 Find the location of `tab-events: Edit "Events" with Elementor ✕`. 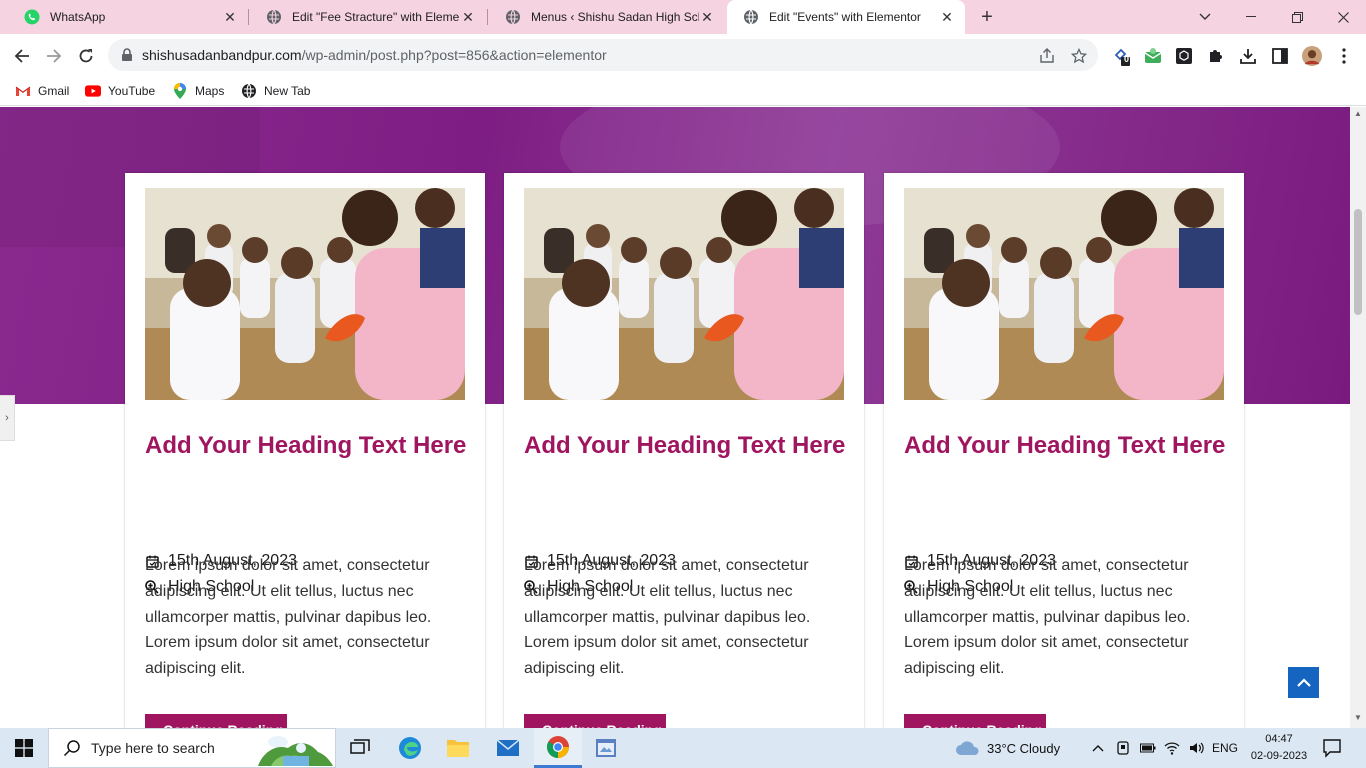

tab-events: Edit "Events" with Elementor ✕ is located at coordinates (846, 17).